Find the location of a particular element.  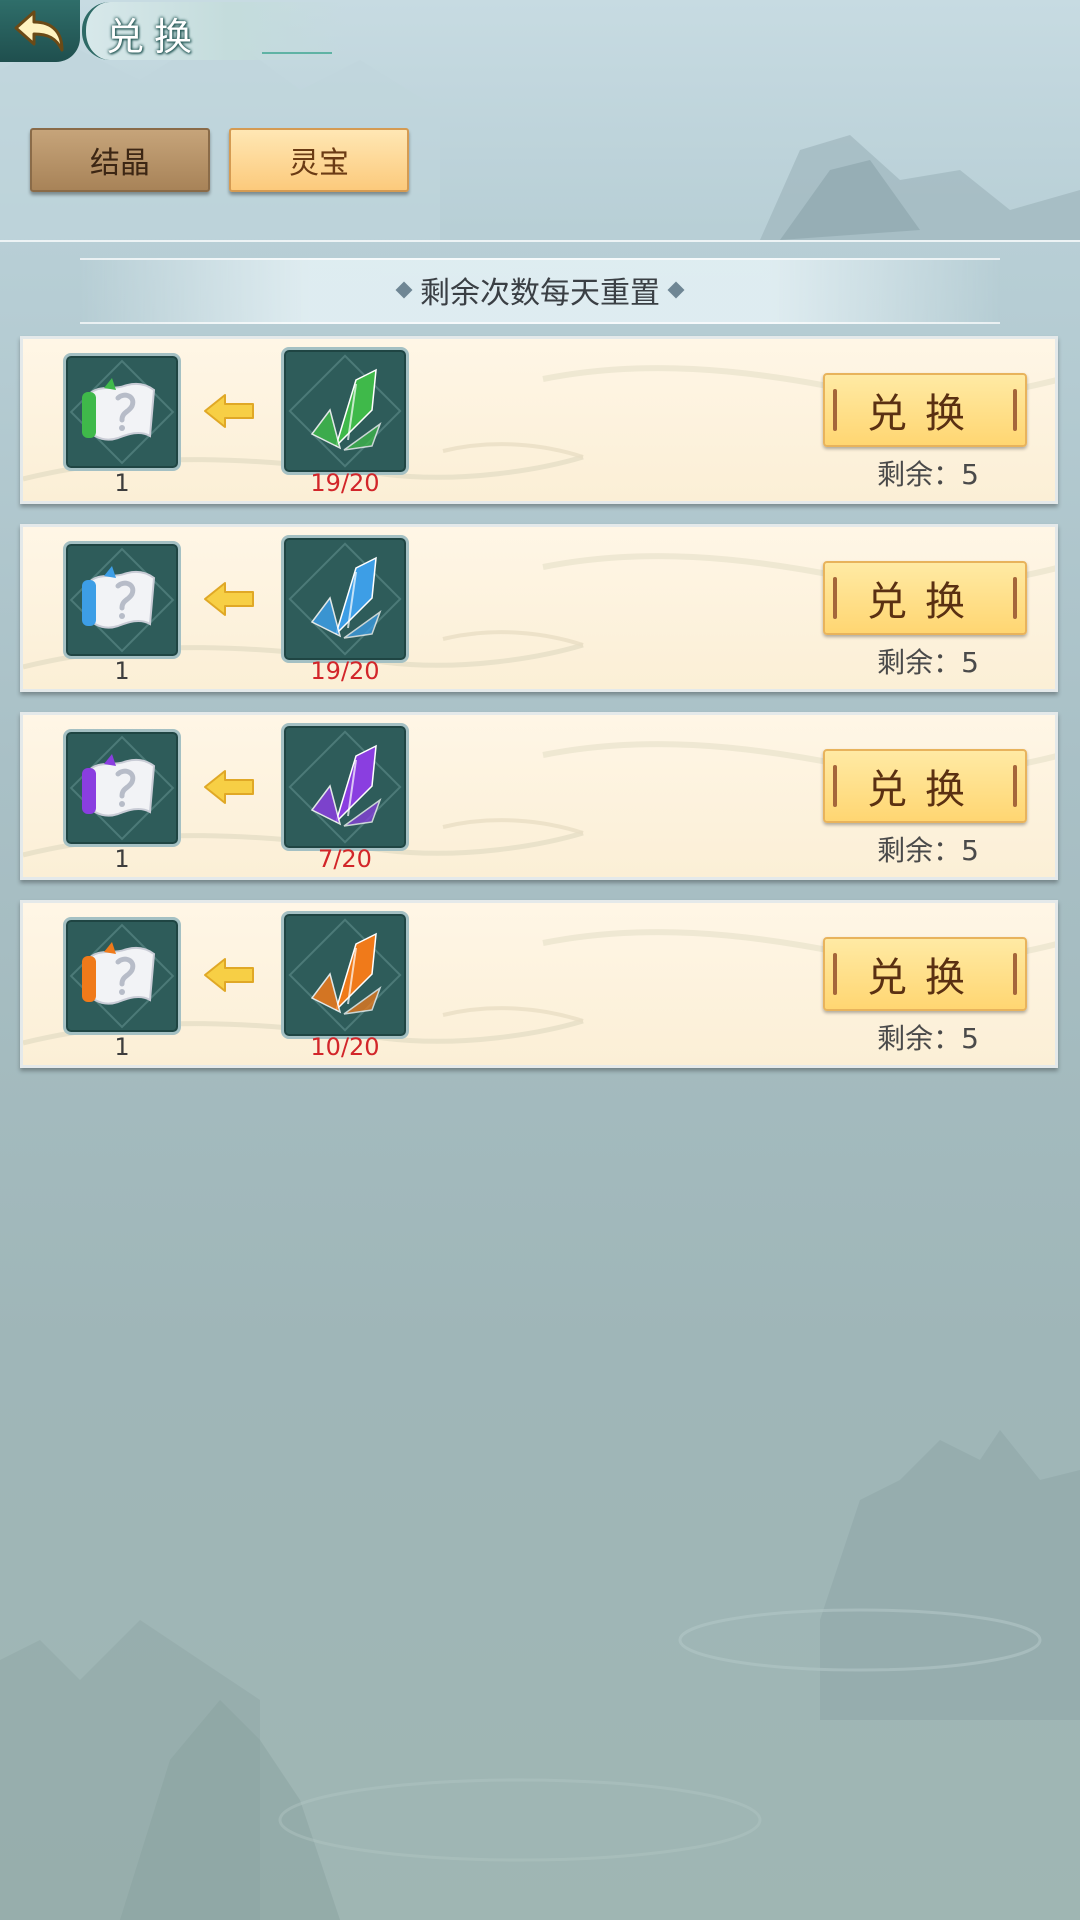

top-bar: 兑换 is located at coordinates (540, 35).